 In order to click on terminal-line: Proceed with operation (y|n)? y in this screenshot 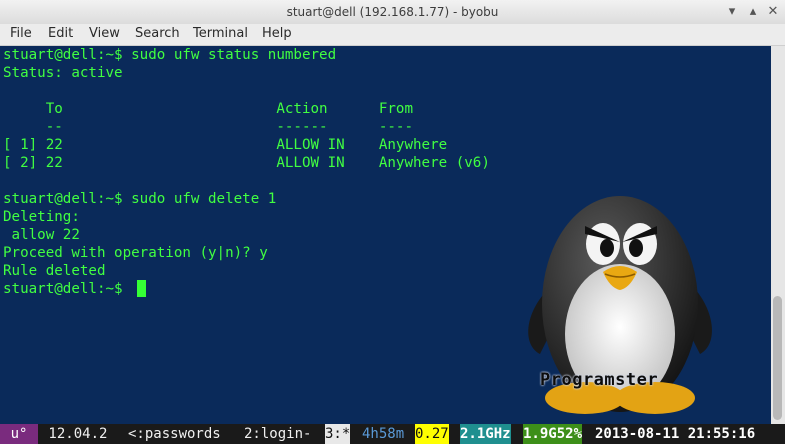, I will do `click(135, 253)`.